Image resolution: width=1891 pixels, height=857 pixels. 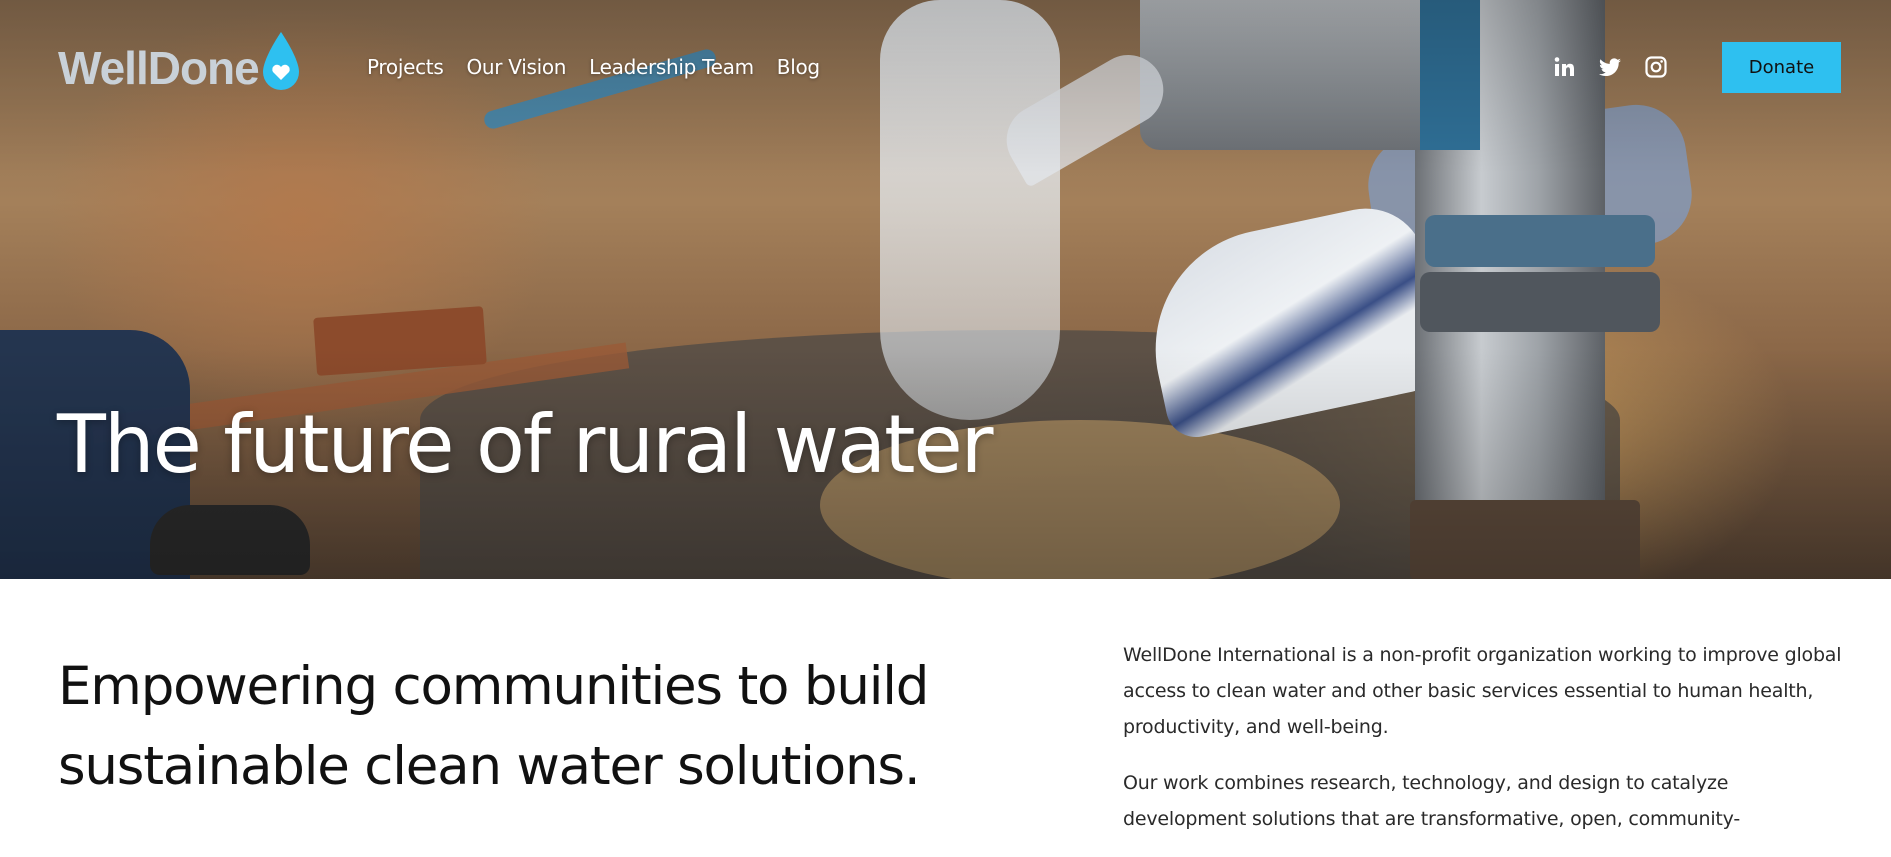 What do you see at coordinates (525, 444) in the screenshot?
I see `hero-title: The future of rural water` at bounding box center [525, 444].